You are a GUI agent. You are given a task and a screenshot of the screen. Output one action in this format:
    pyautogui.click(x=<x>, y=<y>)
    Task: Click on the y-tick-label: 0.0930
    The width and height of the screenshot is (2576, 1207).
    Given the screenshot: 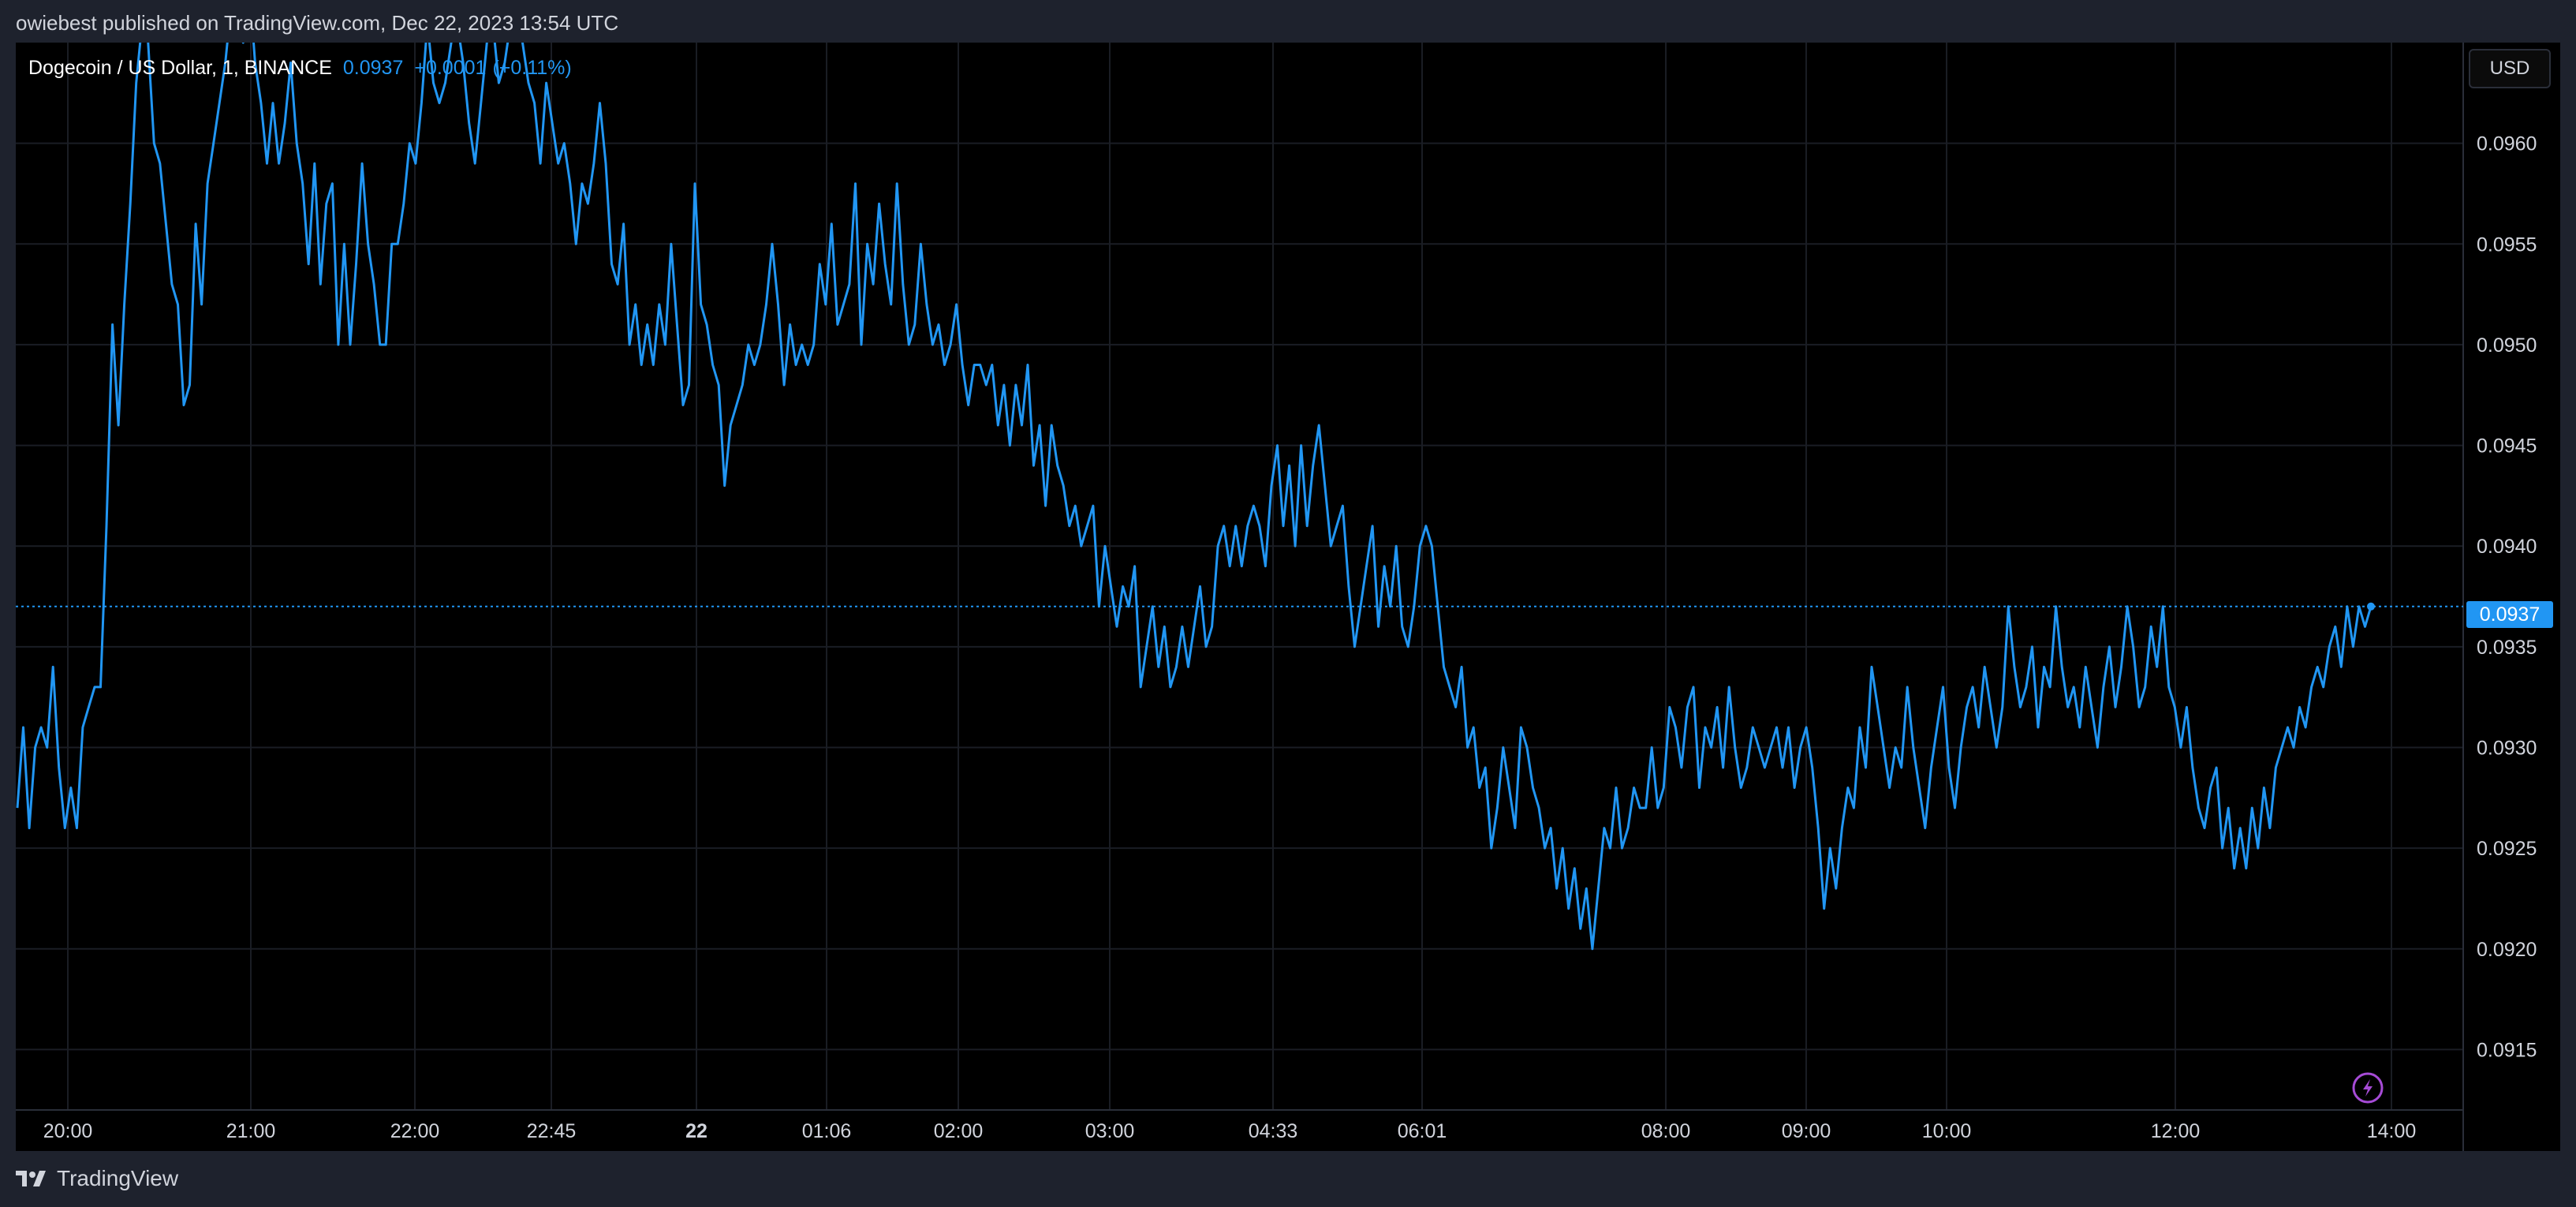 What is the action you would take?
    pyautogui.click(x=2507, y=748)
    